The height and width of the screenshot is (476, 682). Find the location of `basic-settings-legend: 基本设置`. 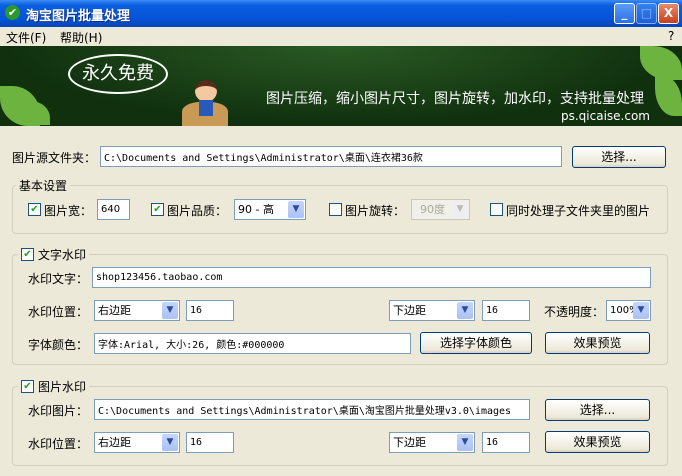

basic-settings-legend: 基本设置 is located at coordinates (43, 185).